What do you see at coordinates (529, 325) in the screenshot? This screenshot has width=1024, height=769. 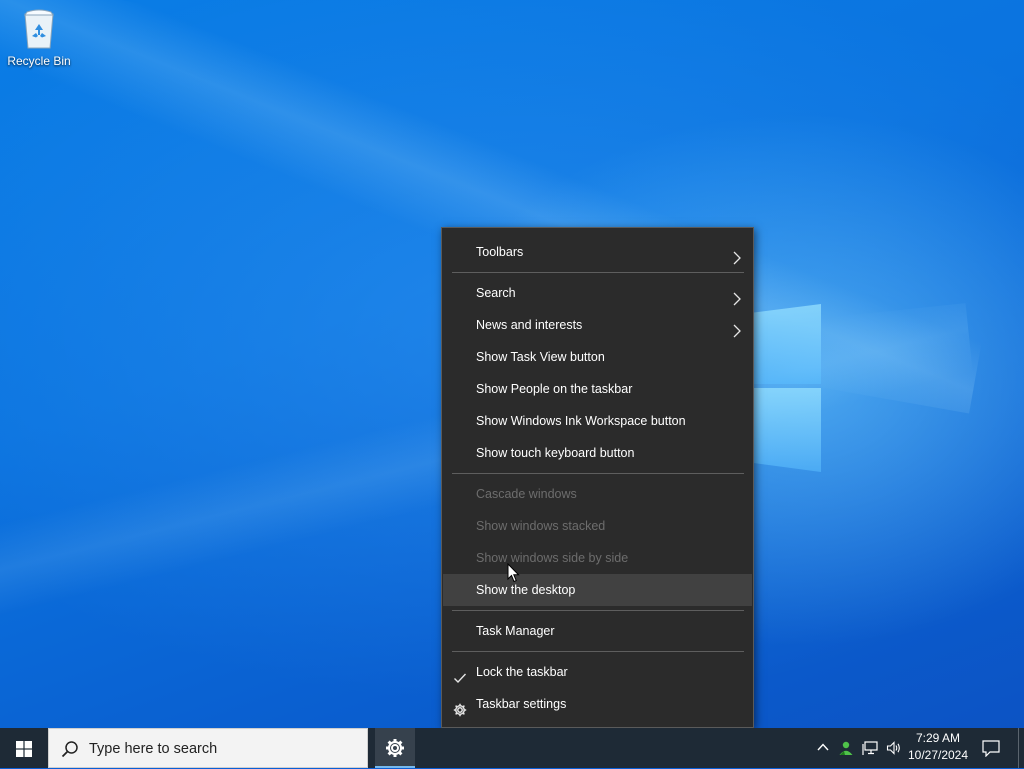 I see `menu-item-label: News and interests` at bounding box center [529, 325].